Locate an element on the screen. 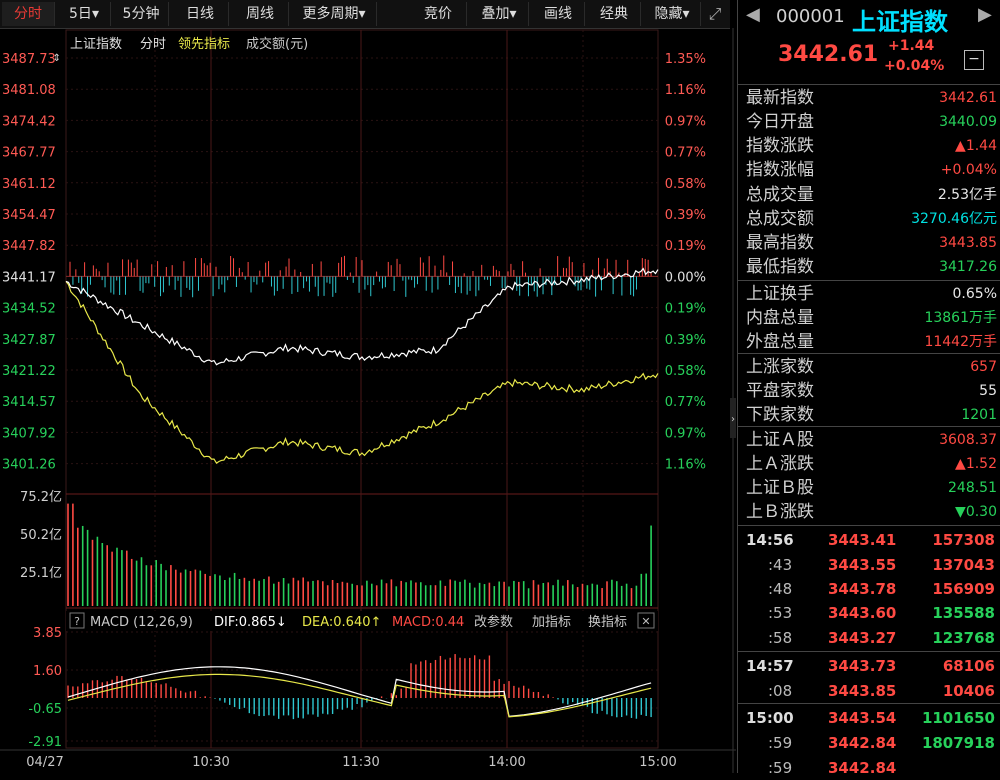 This screenshot has height=780, width=1000. time-tick: 15:00 is located at coordinates (657, 762).